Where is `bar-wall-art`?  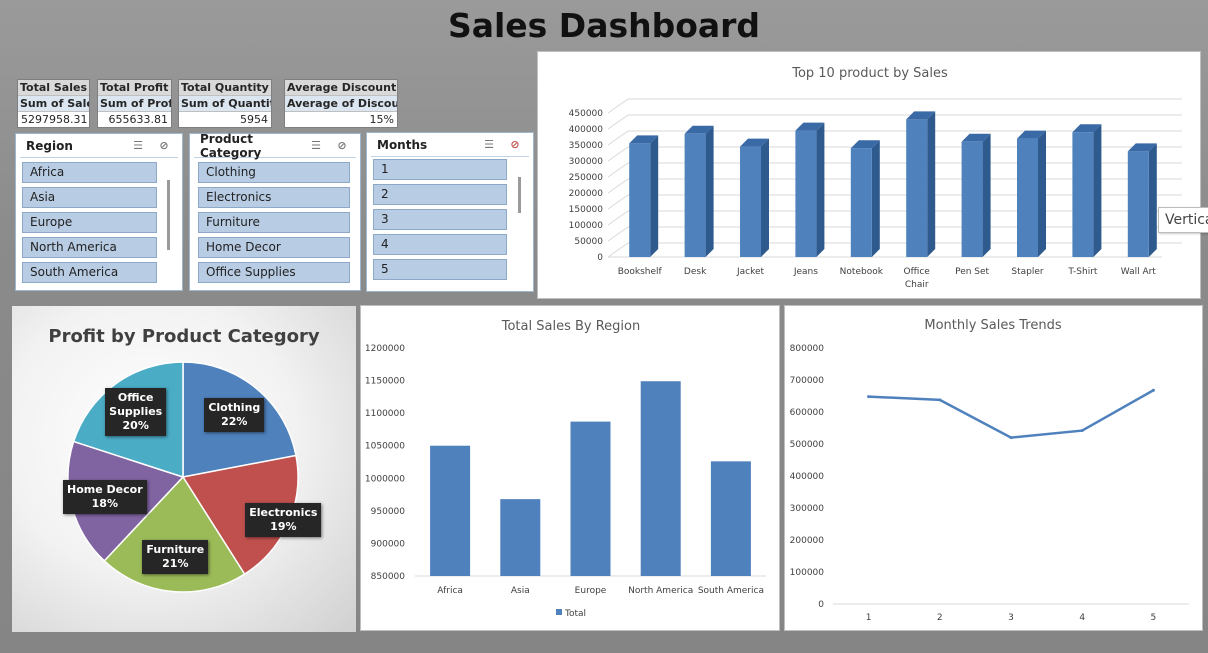 bar-wall-art is located at coordinates (1142, 200).